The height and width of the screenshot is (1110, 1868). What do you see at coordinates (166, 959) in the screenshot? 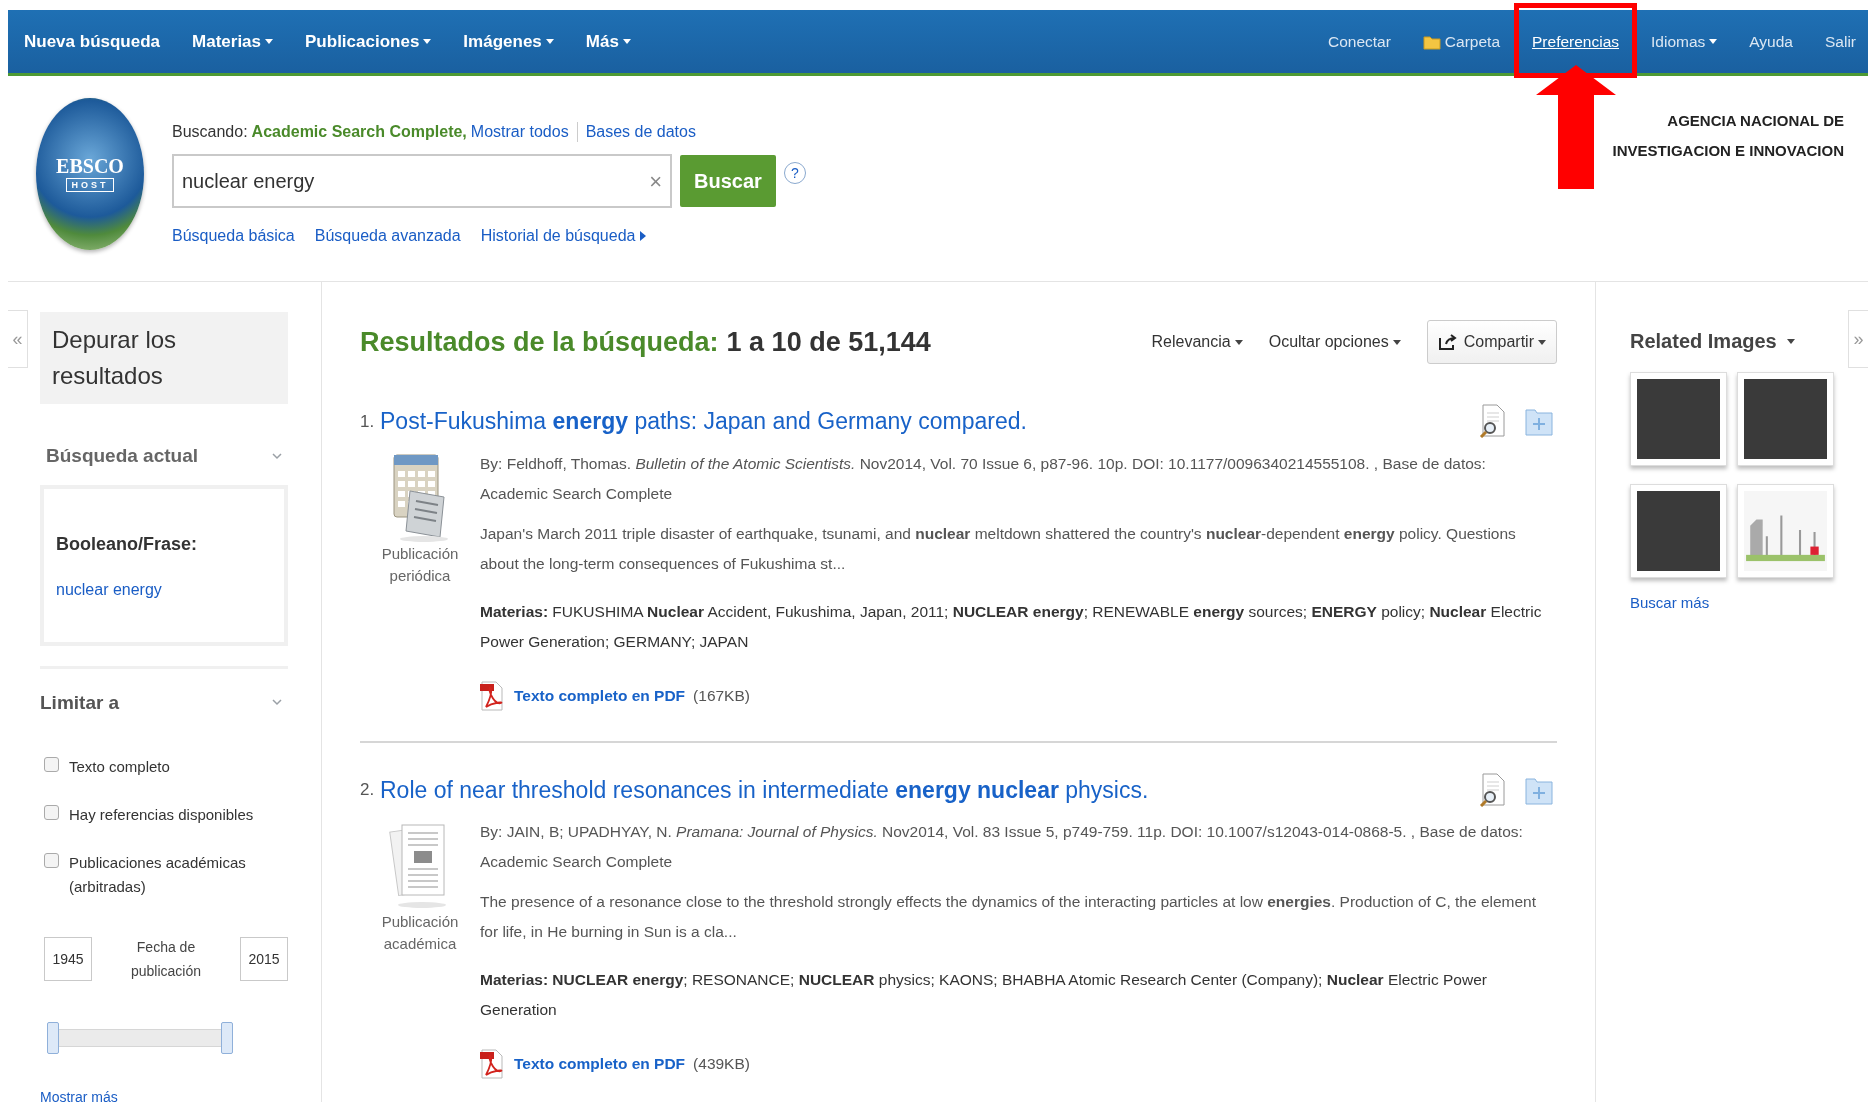
I see `date-range-label: Fecha de publicación` at bounding box center [166, 959].